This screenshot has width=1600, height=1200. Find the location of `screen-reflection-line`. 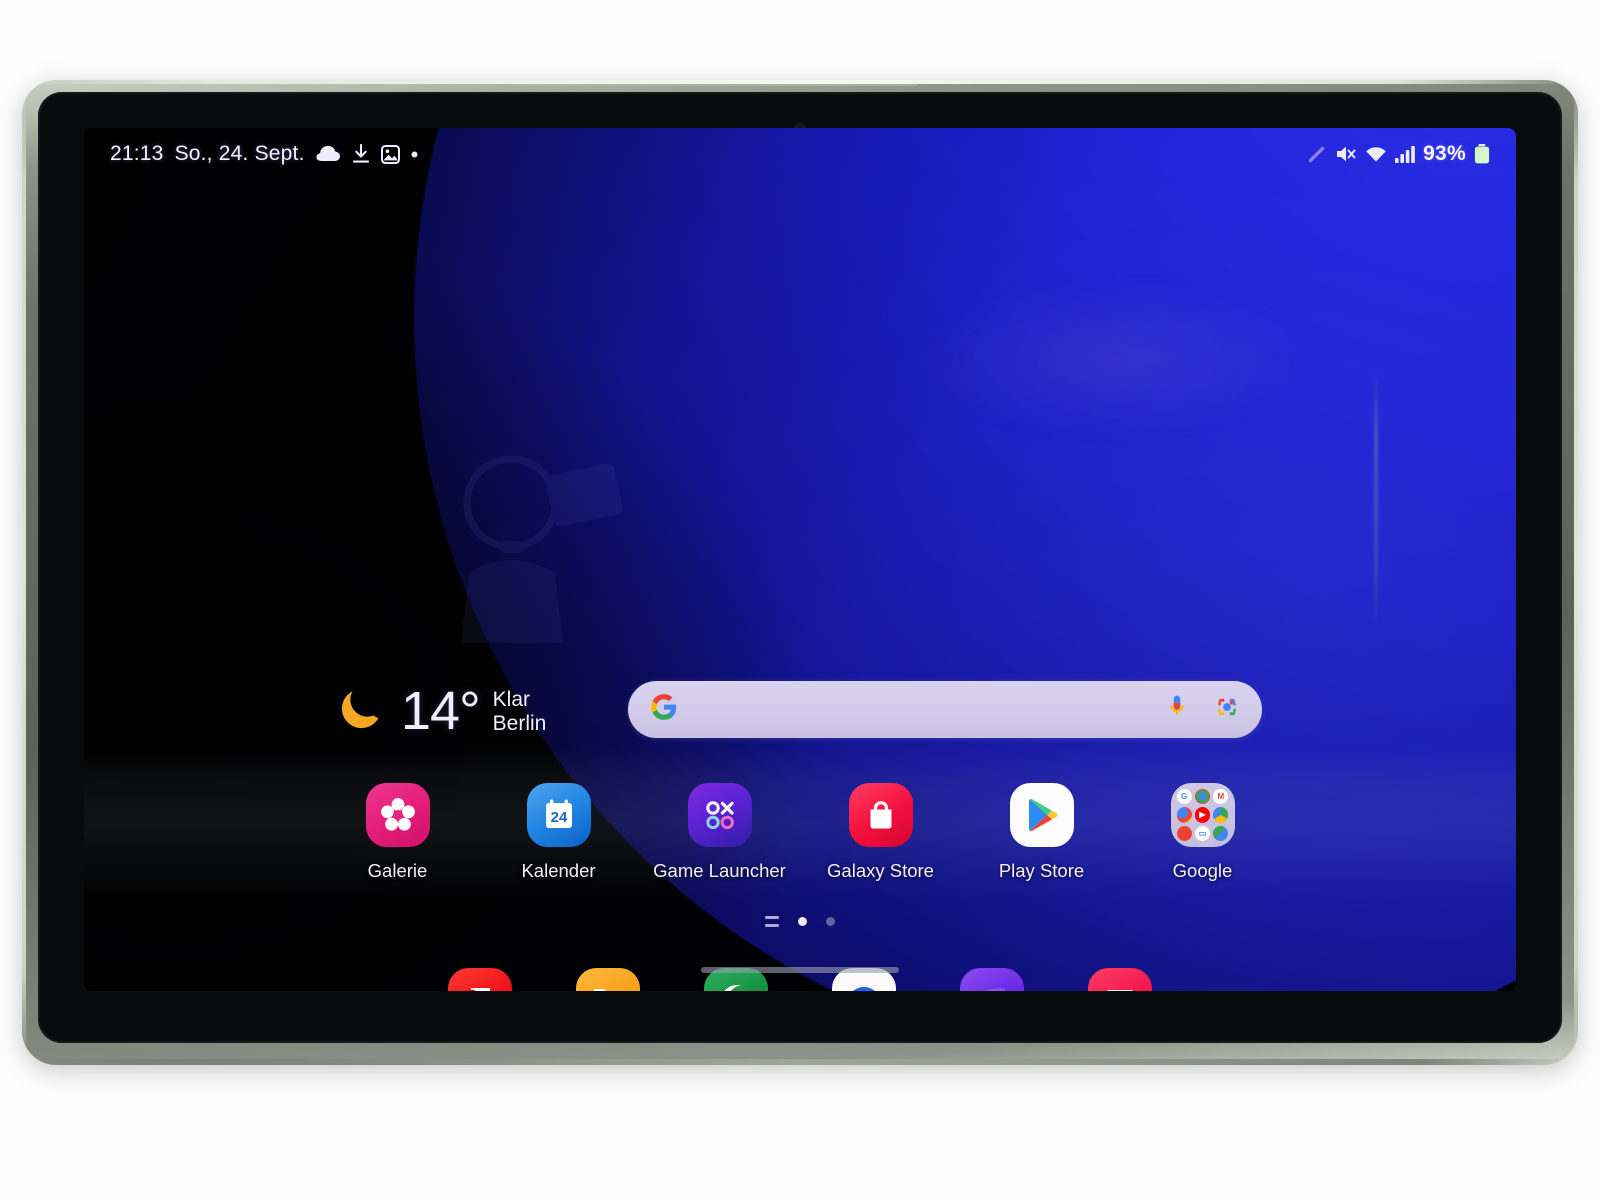

screen-reflection-line is located at coordinates (1376, 500).